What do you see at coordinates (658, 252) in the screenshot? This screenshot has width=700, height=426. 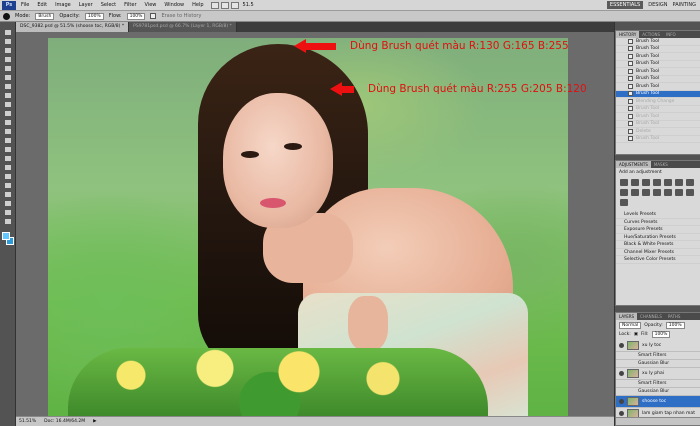 I see `preset-item: Channel Mixer Presets` at bounding box center [658, 252].